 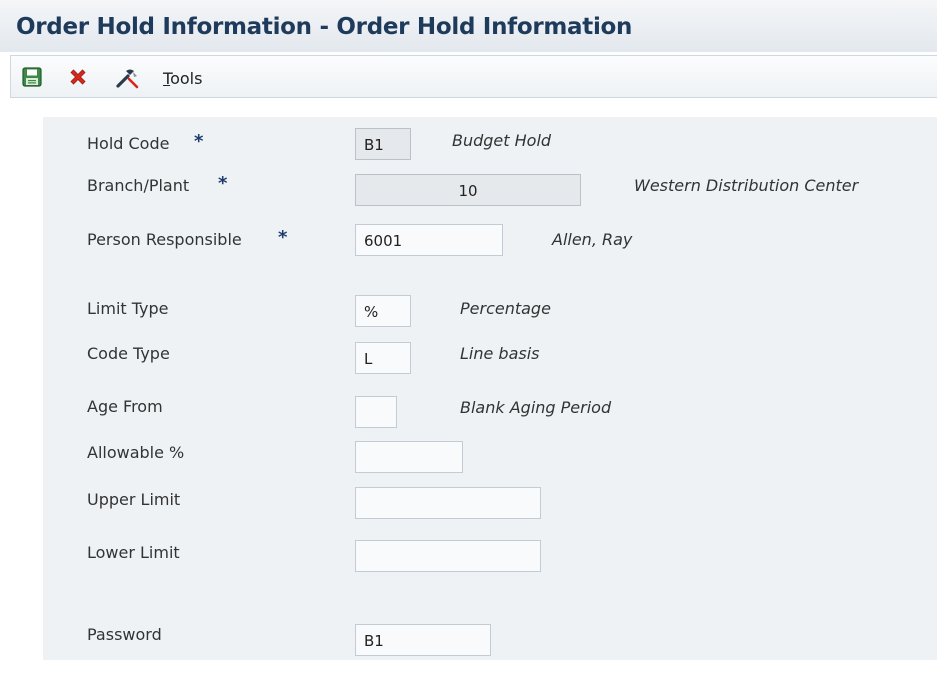 What do you see at coordinates (223, 183) in the screenshot?
I see `branch-plant-required-marker: *` at bounding box center [223, 183].